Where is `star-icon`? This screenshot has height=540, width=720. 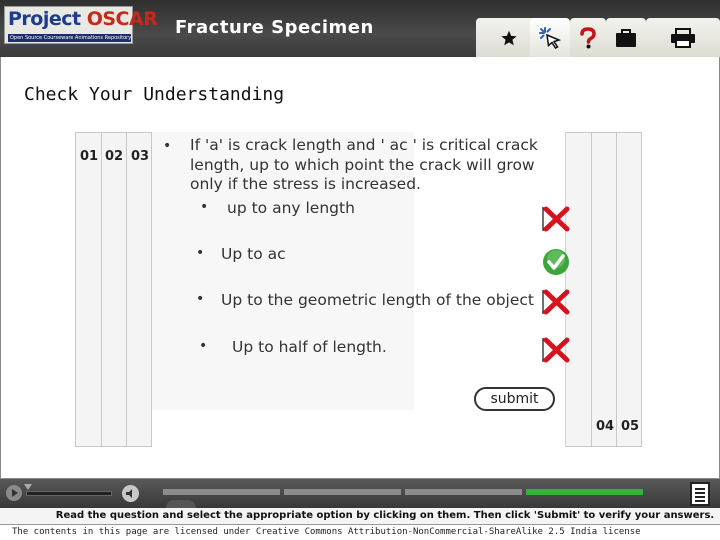 star-icon is located at coordinates (509, 37).